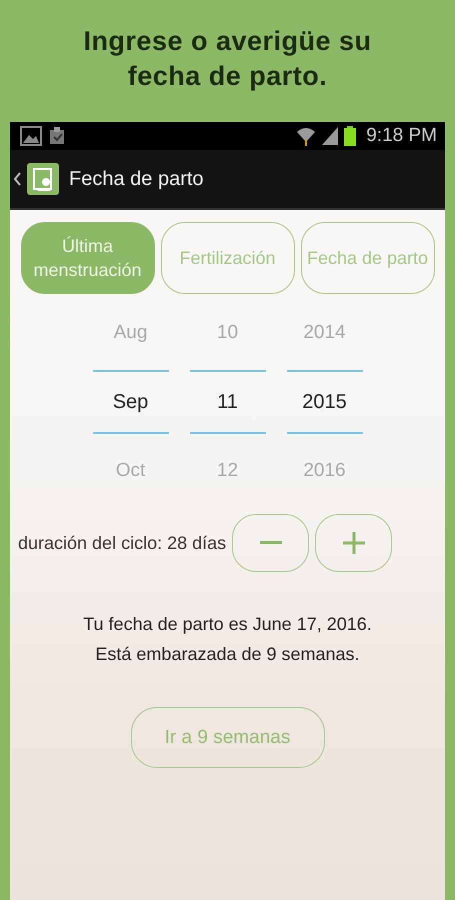 This screenshot has height=900, width=455. I want to click on back-chevron-icon, so click(17, 179).